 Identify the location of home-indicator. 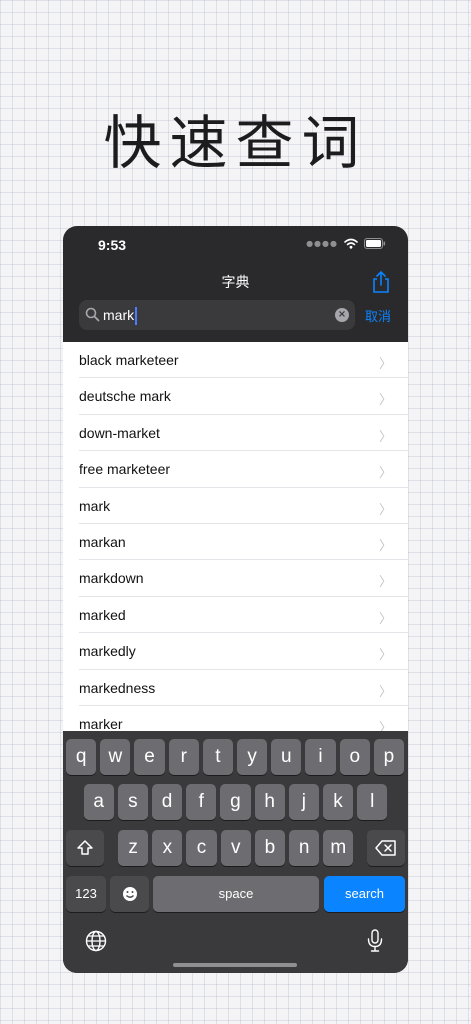
(235, 965).